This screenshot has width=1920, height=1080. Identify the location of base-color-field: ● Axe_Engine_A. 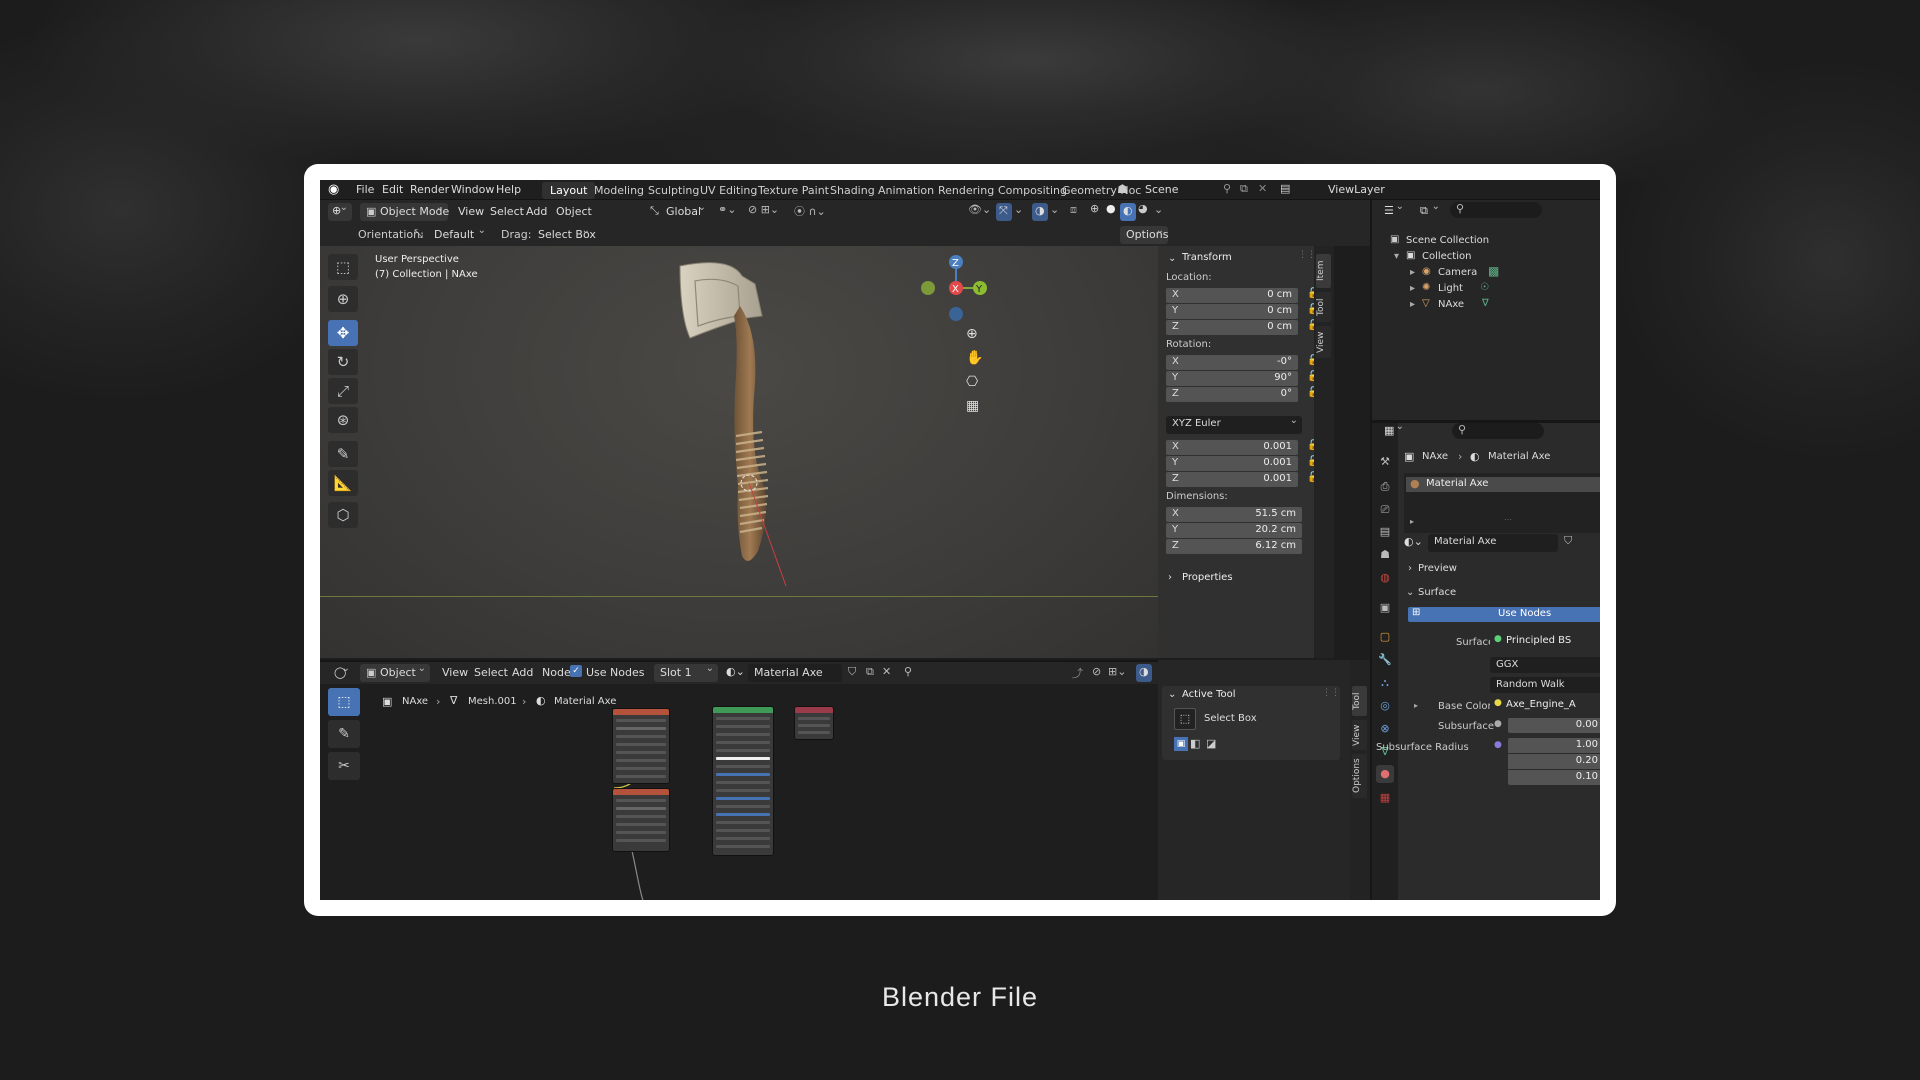
(1545, 705).